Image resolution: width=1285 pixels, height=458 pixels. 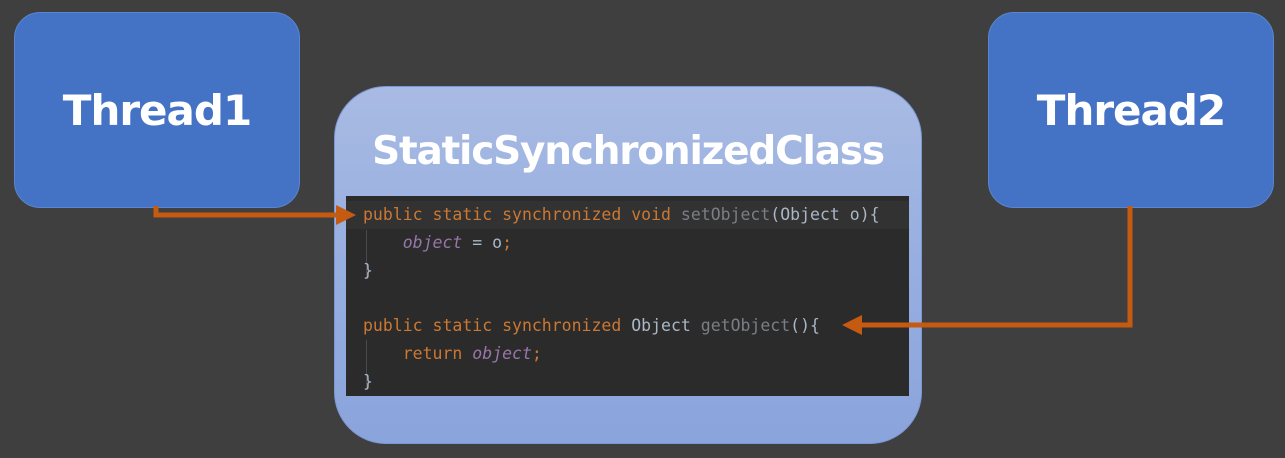 What do you see at coordinates (346, 215) in the screenshot?
I see `setobject-arrowhead` at bounding box center [346, 215].